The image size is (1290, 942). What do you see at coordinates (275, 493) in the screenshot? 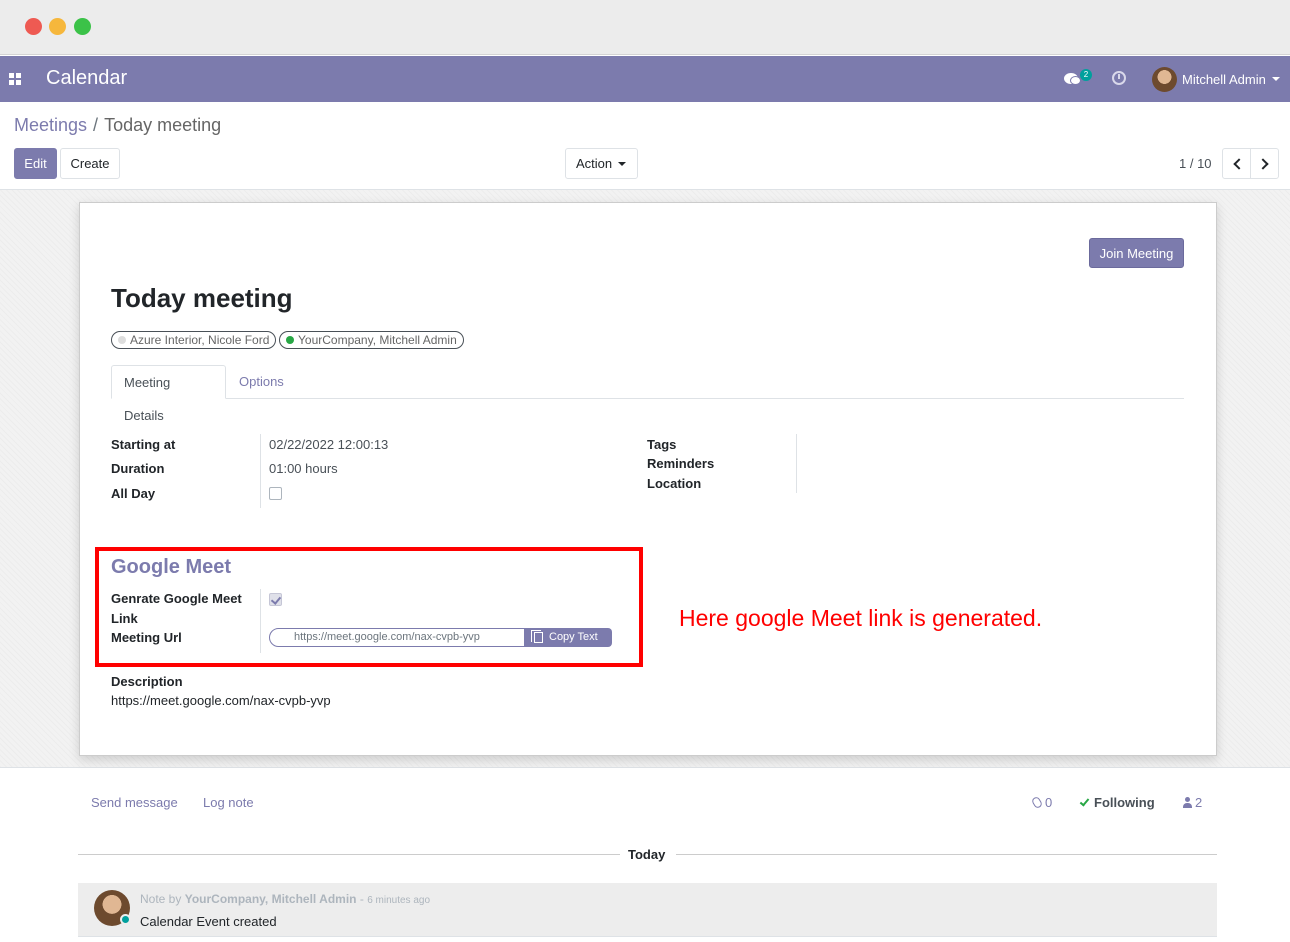
I see `all-day-checkbox` at bounding box center [275, 493].